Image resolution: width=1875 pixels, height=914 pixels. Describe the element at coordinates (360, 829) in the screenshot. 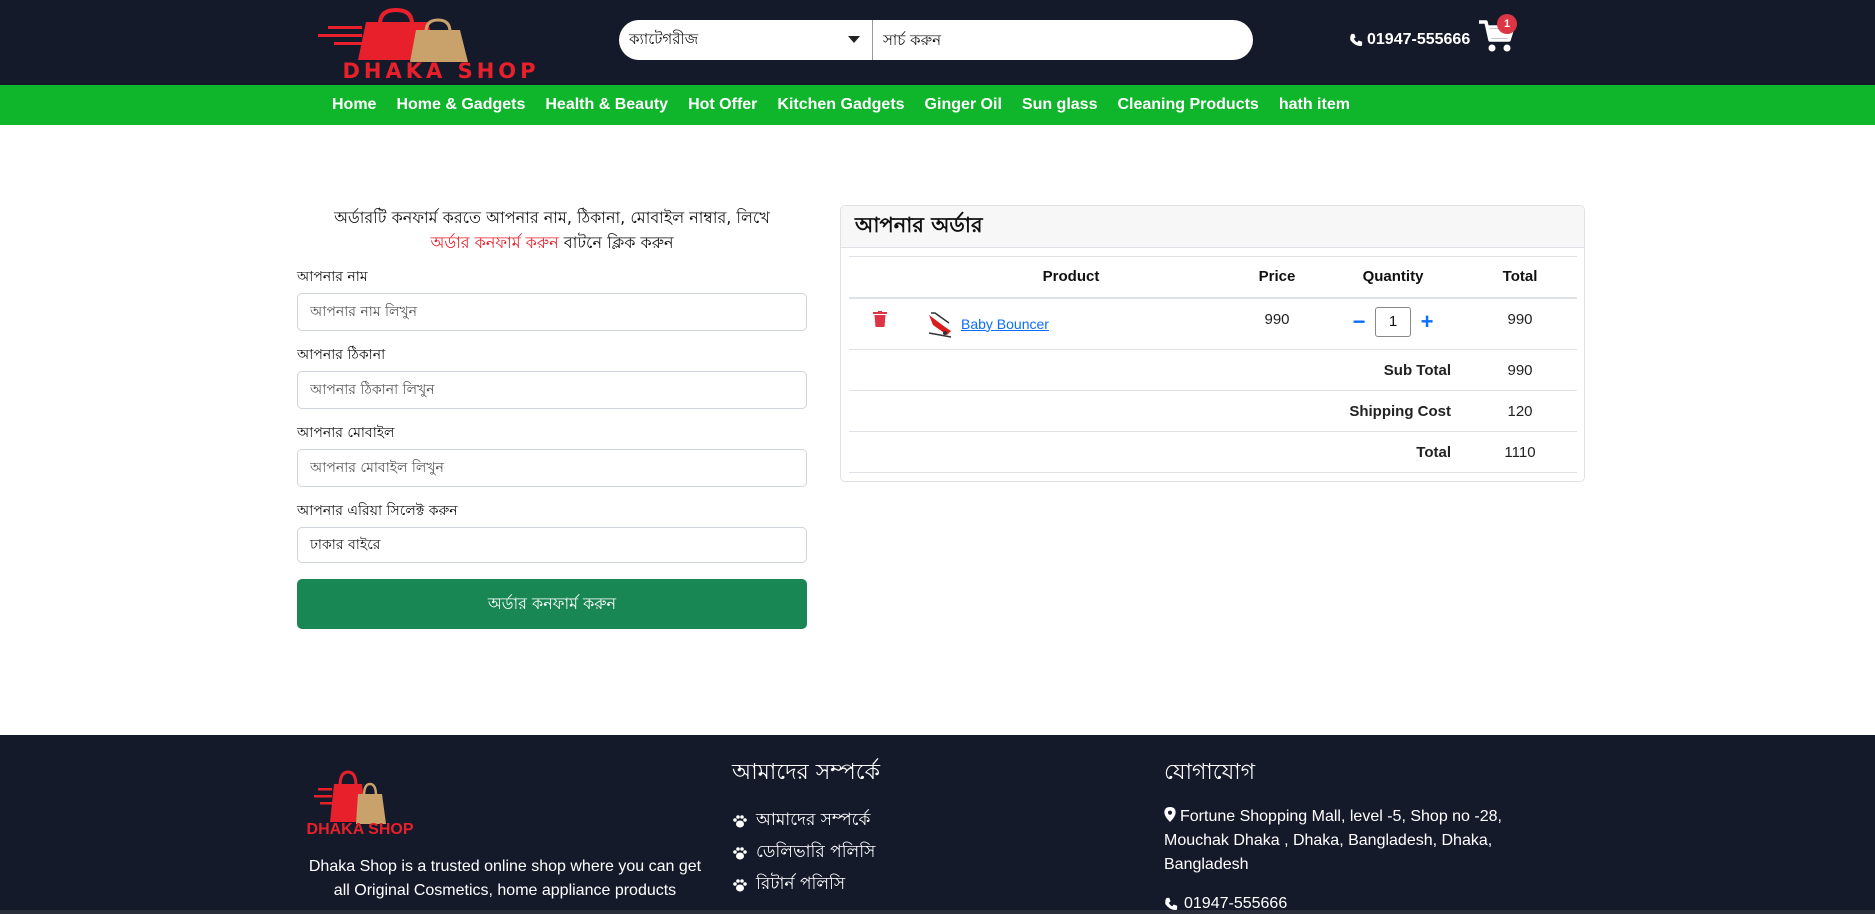

I see `footer-logo-text: DHAKA SHOP` at that location.